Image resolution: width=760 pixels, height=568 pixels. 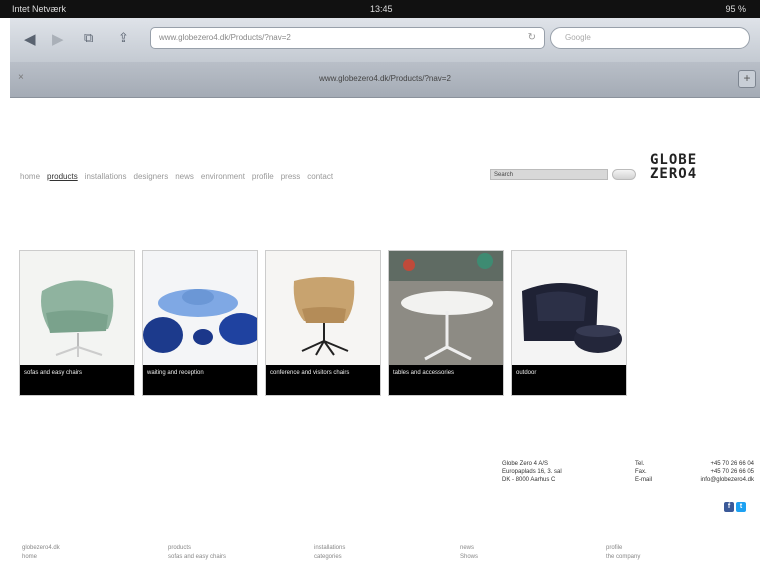 What do you see at coordinates (241, 557) in the screenshot?
I see `footer-link: sofas and easy chairs` at bounding box center [241, 557].